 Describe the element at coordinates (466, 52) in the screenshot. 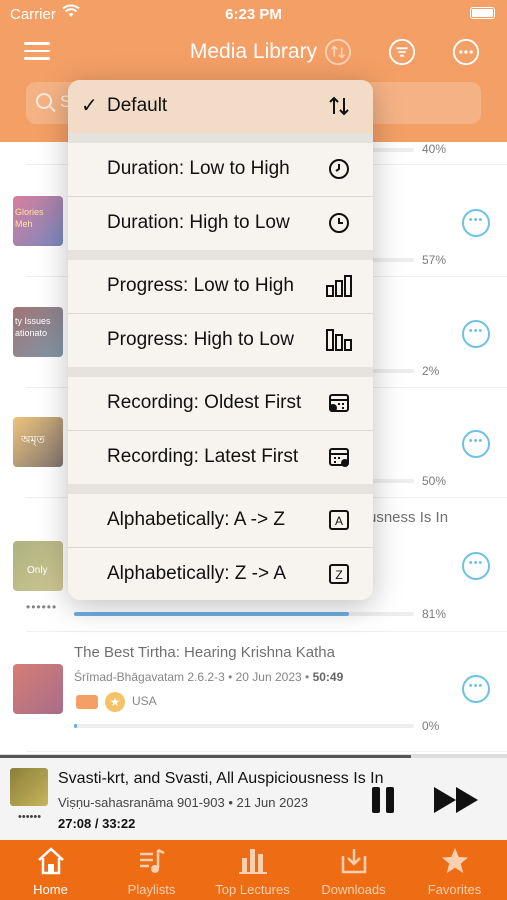

I see `more-options-icon` at that location.